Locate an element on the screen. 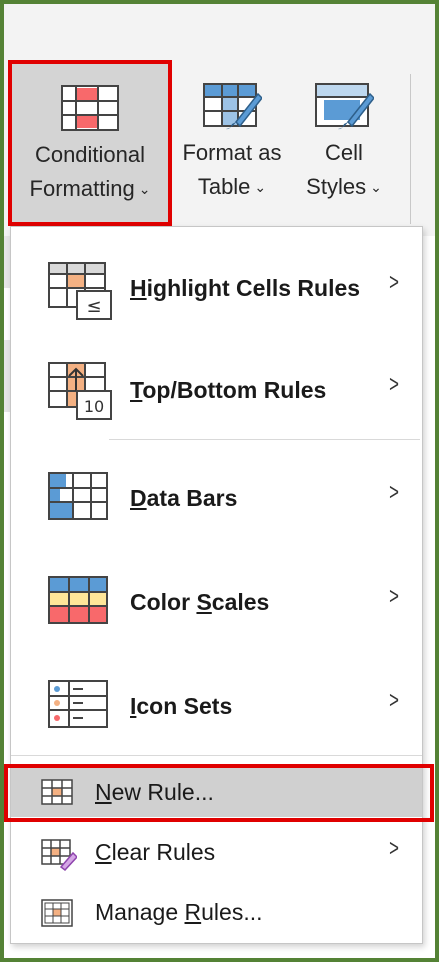 Image resolution: width=439 pixels, height=962 pixels. clear-rules-icon is located at coordinates (59, 855).